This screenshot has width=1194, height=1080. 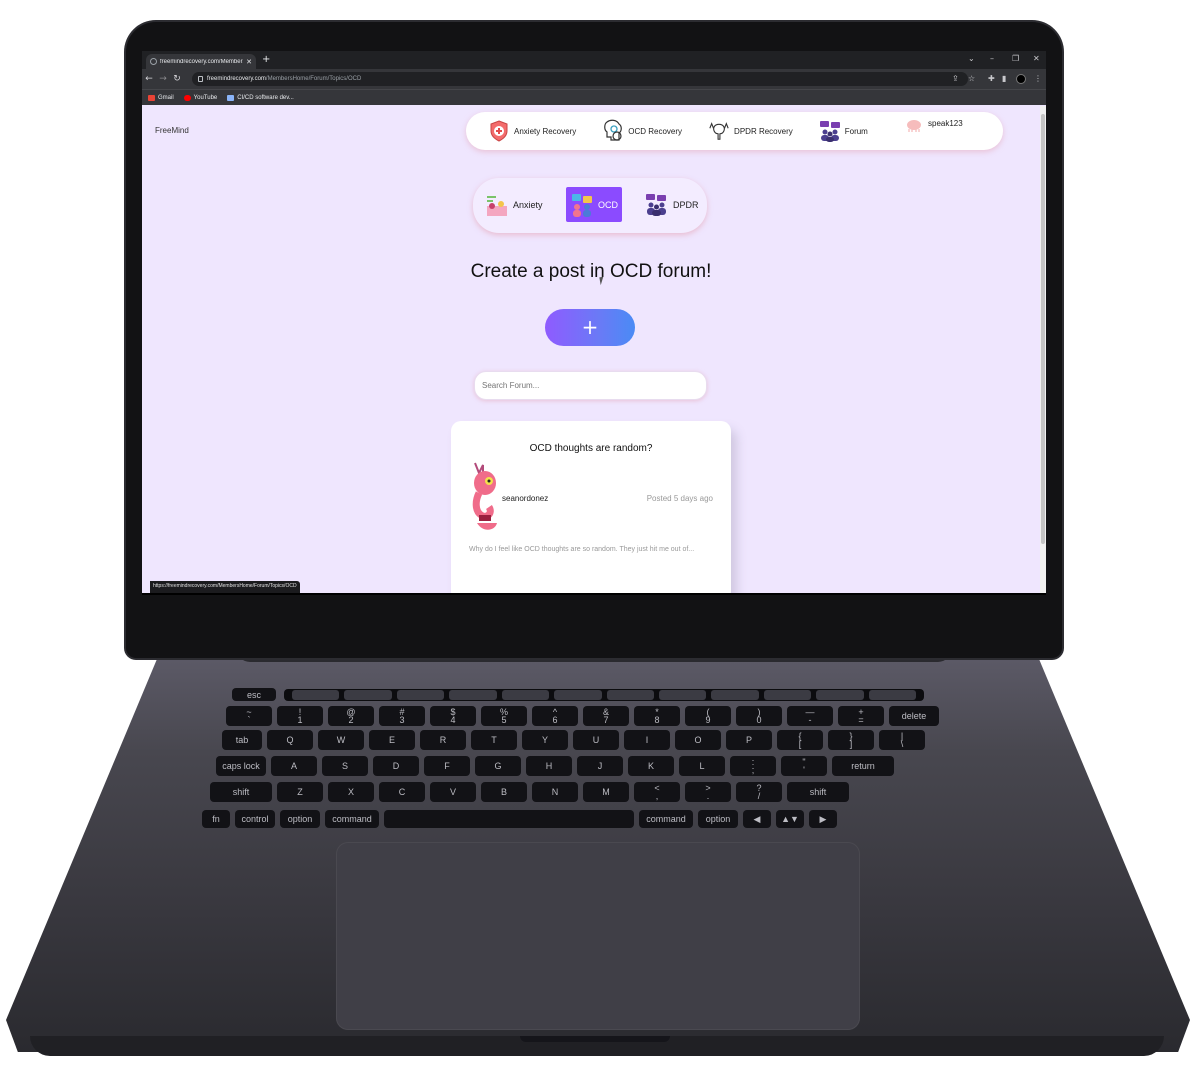 I want to click on search-input, so click(x=590, y=385).